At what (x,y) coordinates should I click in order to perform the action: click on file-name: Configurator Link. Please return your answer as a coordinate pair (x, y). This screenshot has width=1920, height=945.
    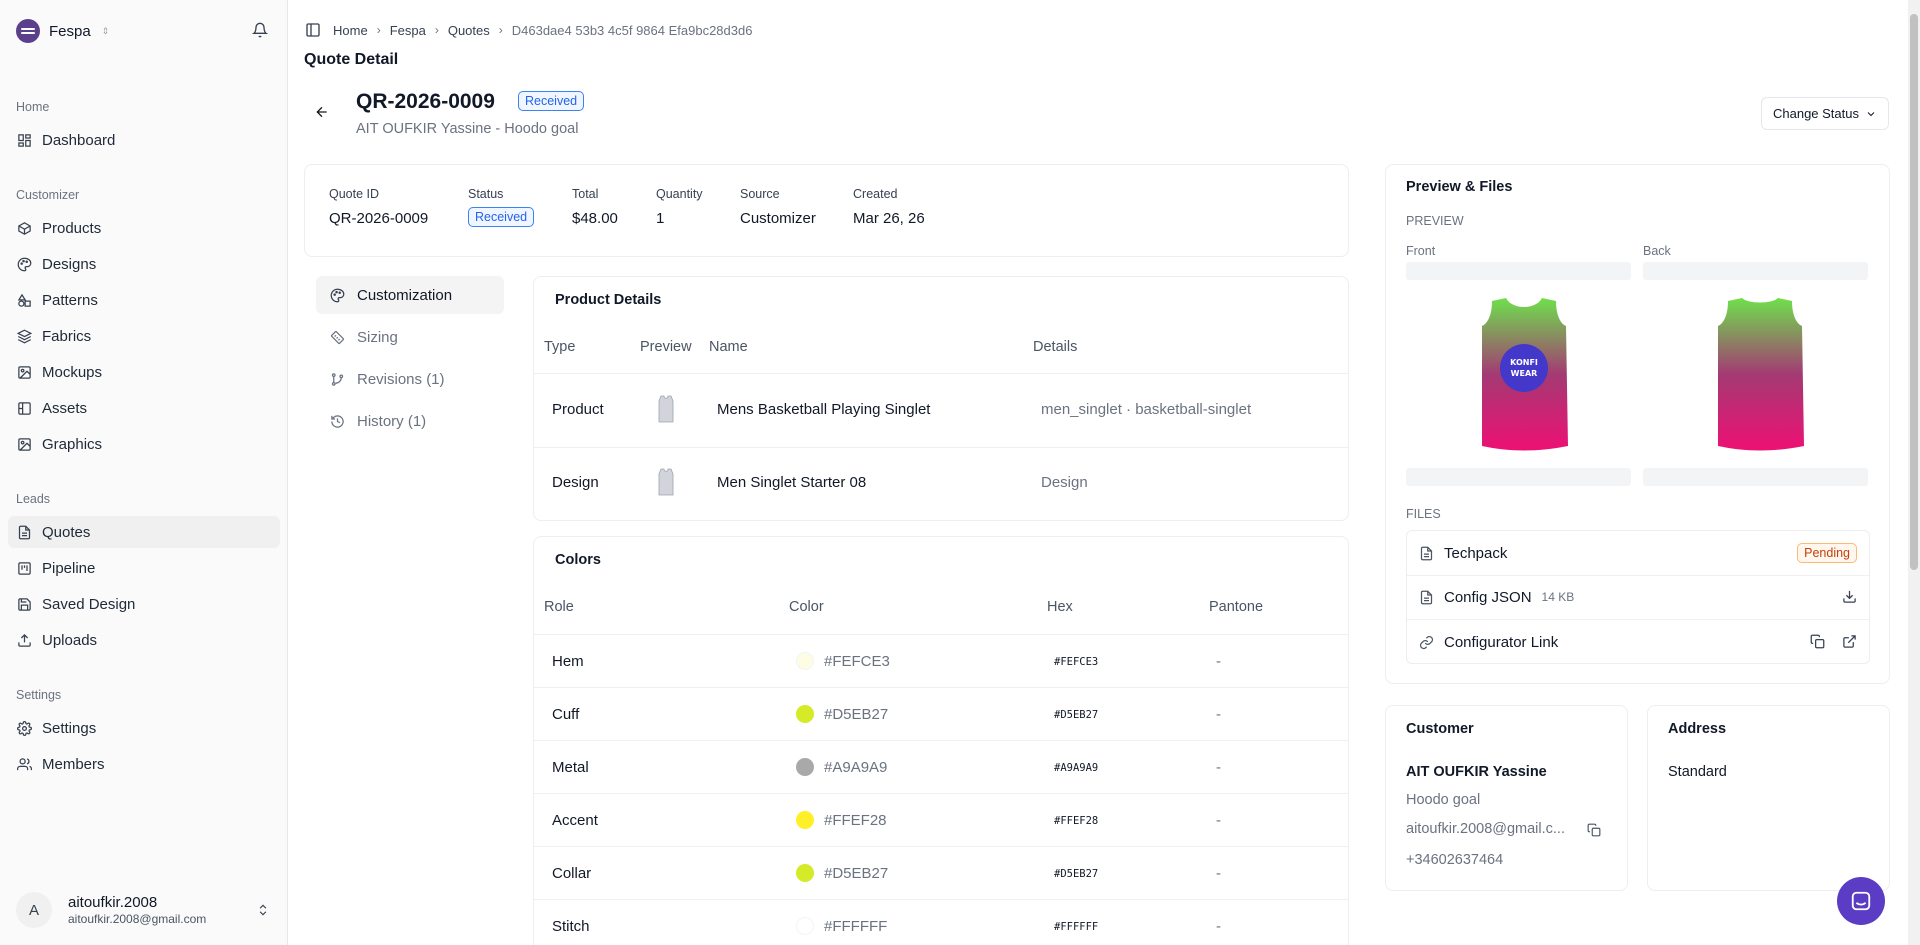
    Looking at the image, I should click on (1501, 642).